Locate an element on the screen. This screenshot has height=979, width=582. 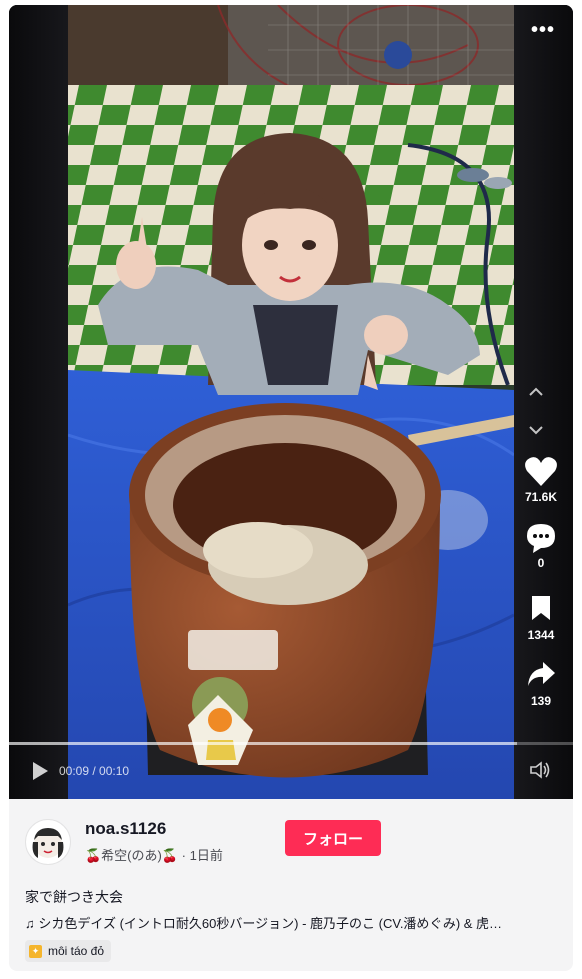
author-username: noa.s1126 is located at coordinates (125, 829).